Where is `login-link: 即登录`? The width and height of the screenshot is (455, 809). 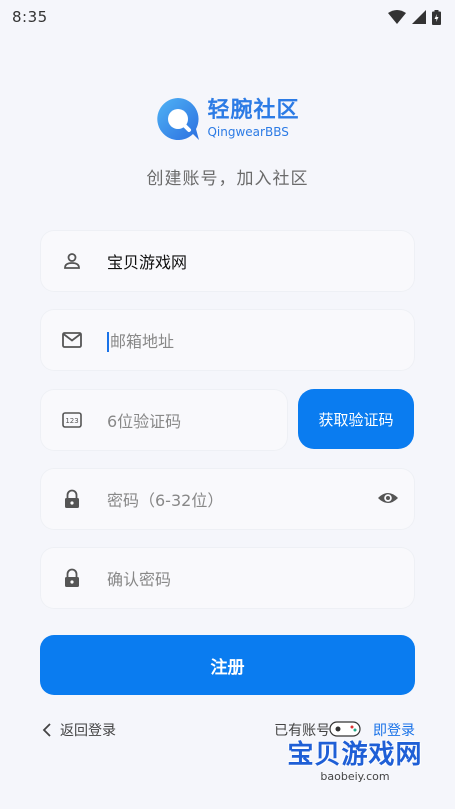
login-link: 即登录 is located at coordinates (394, 731).